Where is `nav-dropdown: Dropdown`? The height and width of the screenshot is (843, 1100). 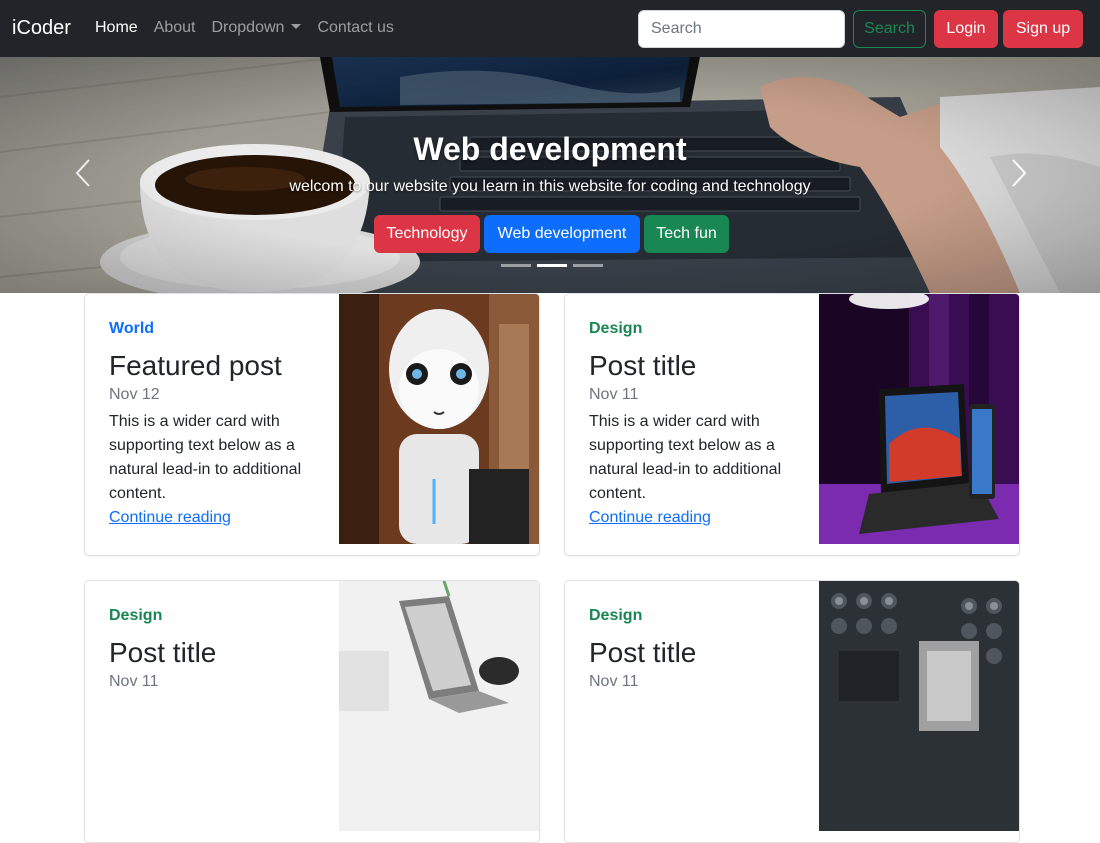 nav-dropdown: Dropdown is located at coordinates (257, 28).